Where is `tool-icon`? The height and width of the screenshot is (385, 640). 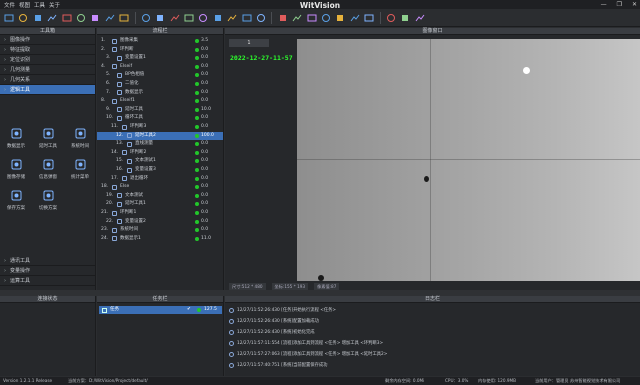
tool-icon is located at coordinates (114, 41).